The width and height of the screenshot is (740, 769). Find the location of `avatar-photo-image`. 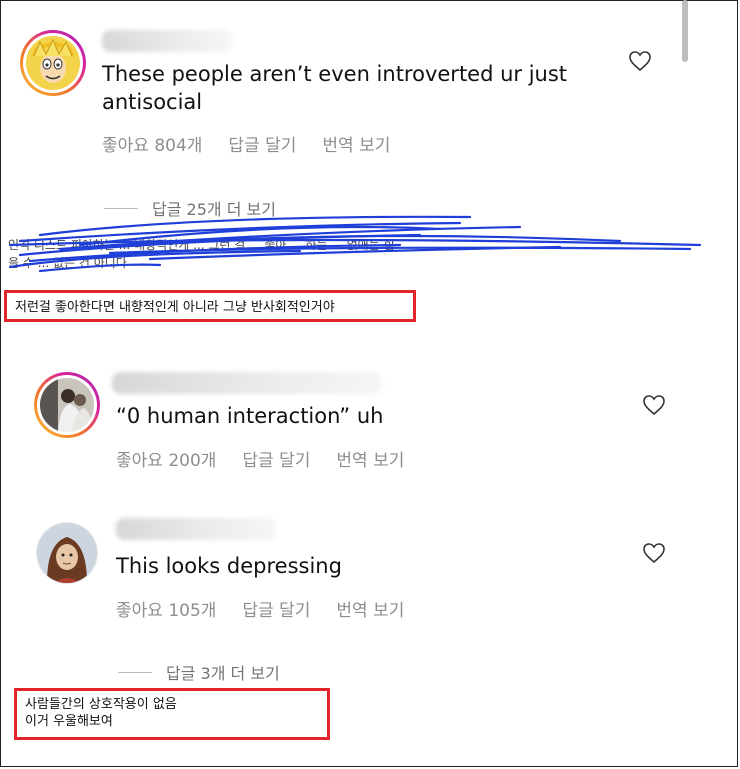

avatar-photo-image is located at coordinates (67, 405).